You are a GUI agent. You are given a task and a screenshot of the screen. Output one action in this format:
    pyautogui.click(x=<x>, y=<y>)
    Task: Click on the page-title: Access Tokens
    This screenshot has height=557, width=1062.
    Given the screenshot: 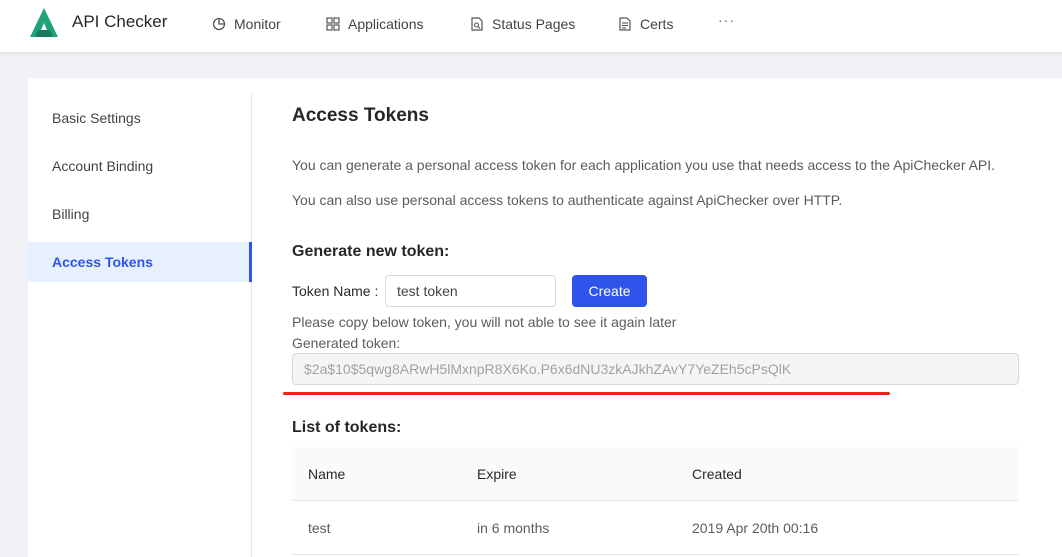 What is the action you would take?
    pyautogui.click(x=360, y=115)
    